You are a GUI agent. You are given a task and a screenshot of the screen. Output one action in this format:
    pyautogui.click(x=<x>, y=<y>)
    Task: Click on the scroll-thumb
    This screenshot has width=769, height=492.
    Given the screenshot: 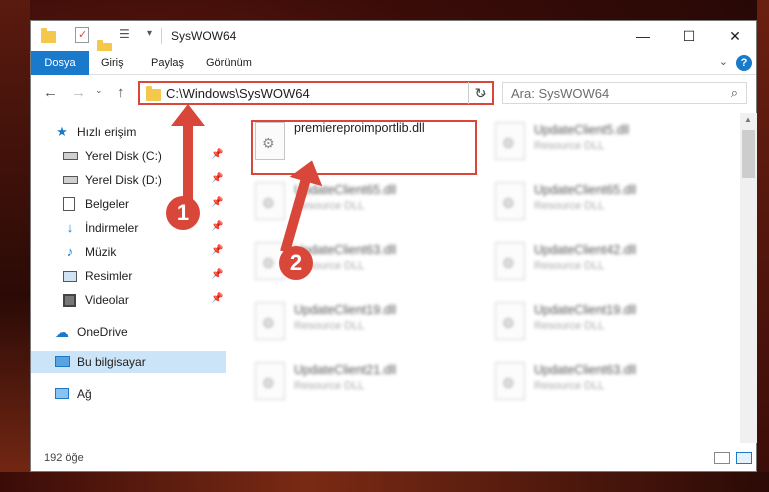 What is the action you would take?
    pyautogui.click(x=748, y=154)
    